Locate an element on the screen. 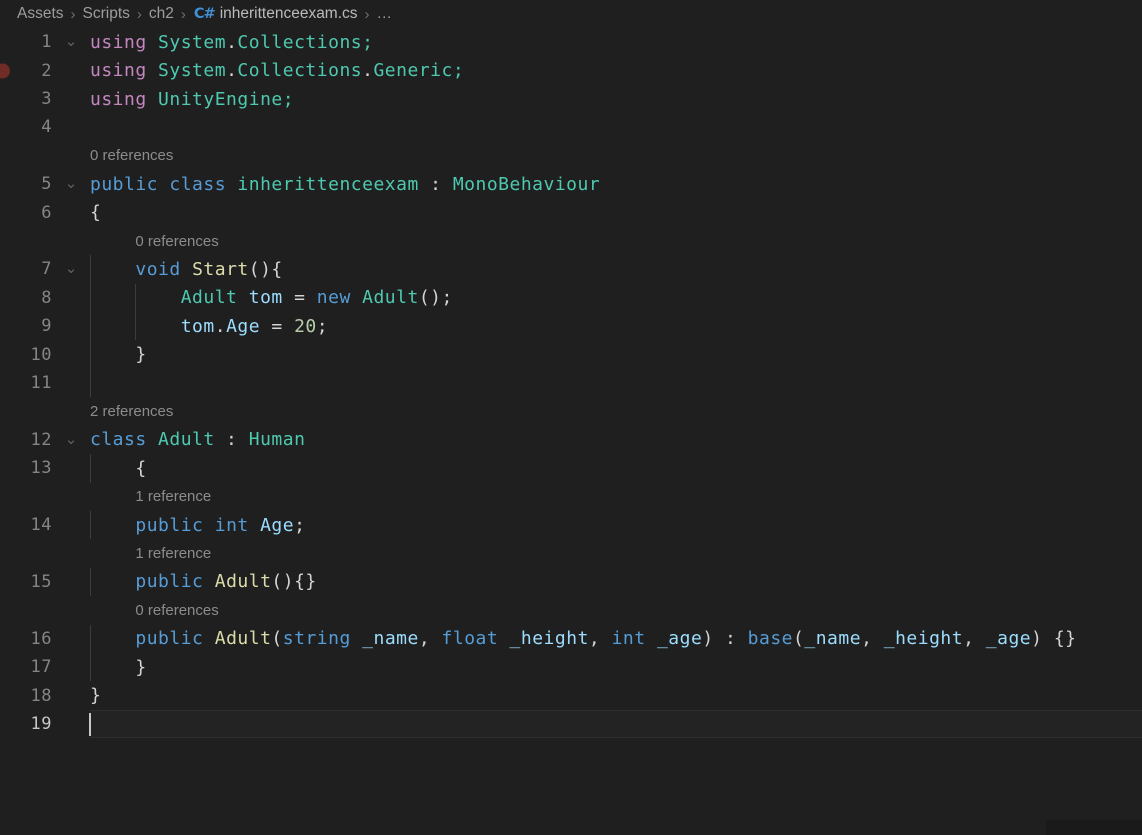 This screenshot has height=835, width=1142. breadcrumb-item: Scripts is located at coordinates (106, 14).